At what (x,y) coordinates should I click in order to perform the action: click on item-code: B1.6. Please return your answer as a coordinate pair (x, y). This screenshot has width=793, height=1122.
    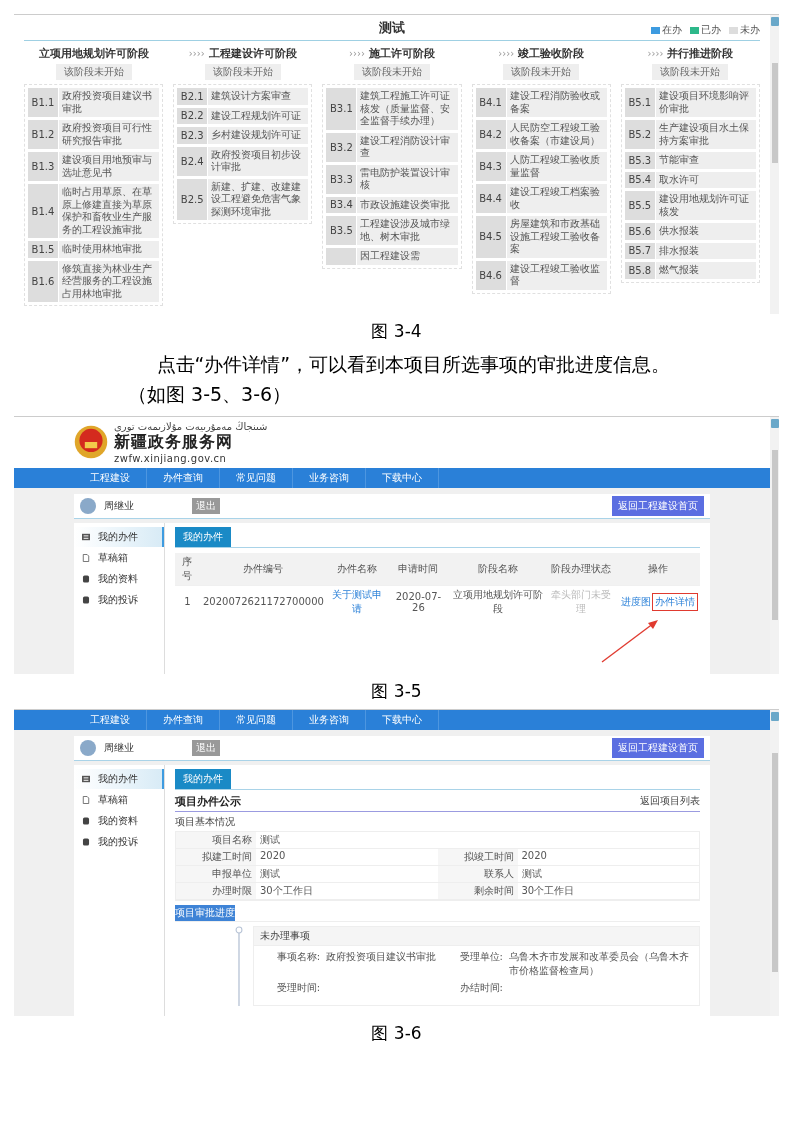
    Looking at the image, I should click on (43, 281).